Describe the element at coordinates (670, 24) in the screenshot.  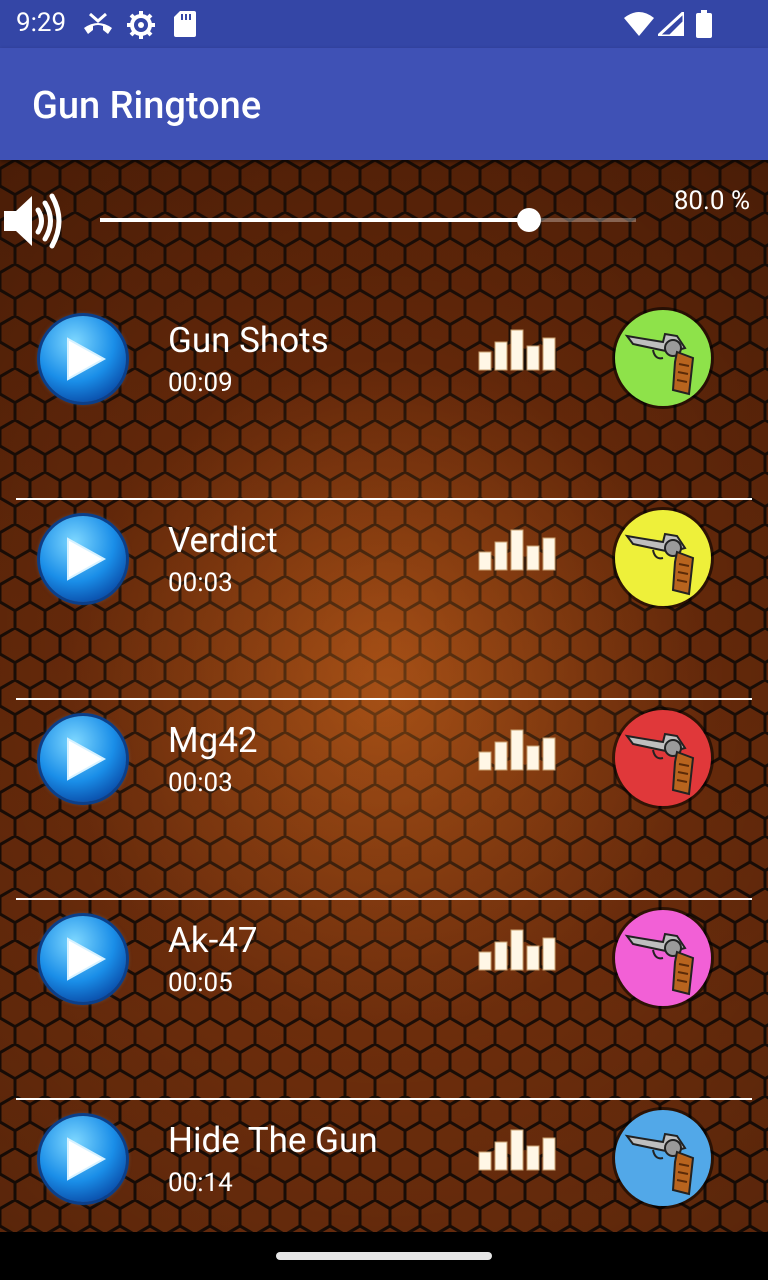
I see `signal-icon` at that location.